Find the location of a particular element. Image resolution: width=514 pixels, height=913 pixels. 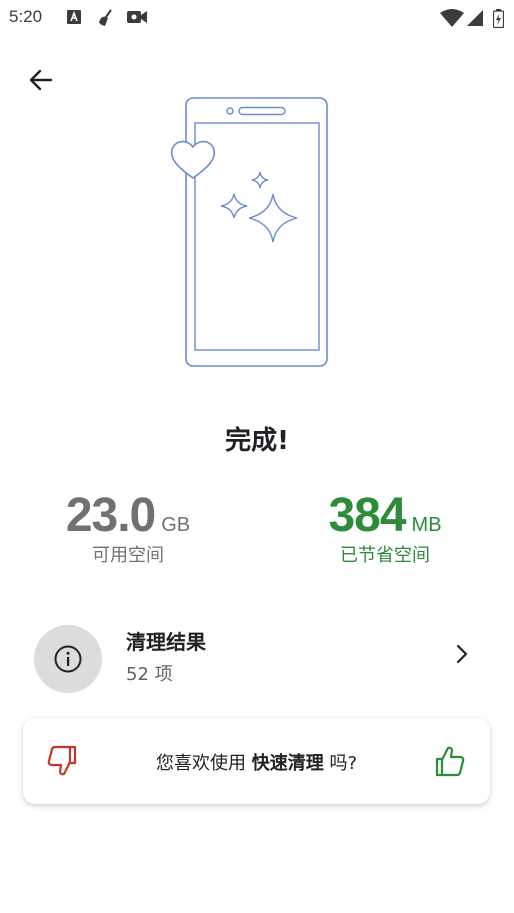

phone-illustration is located at coordinates (252, 234).